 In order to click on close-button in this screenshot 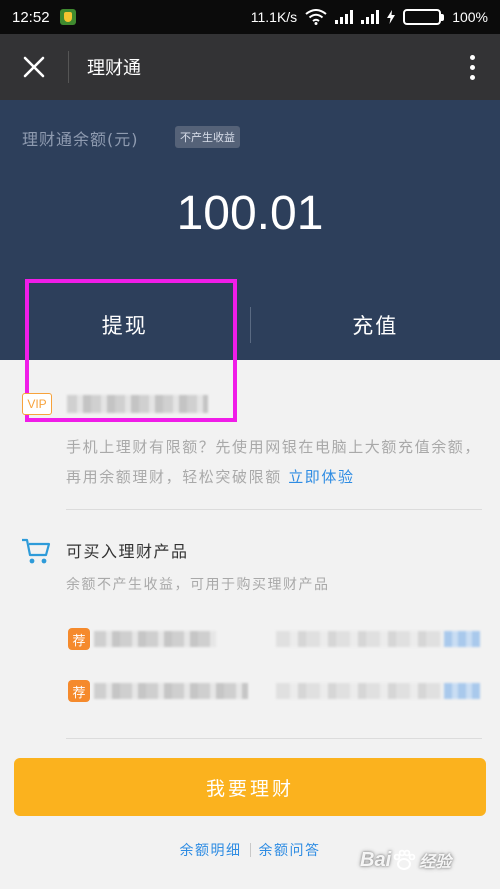, I will do `click(34, 67)`.